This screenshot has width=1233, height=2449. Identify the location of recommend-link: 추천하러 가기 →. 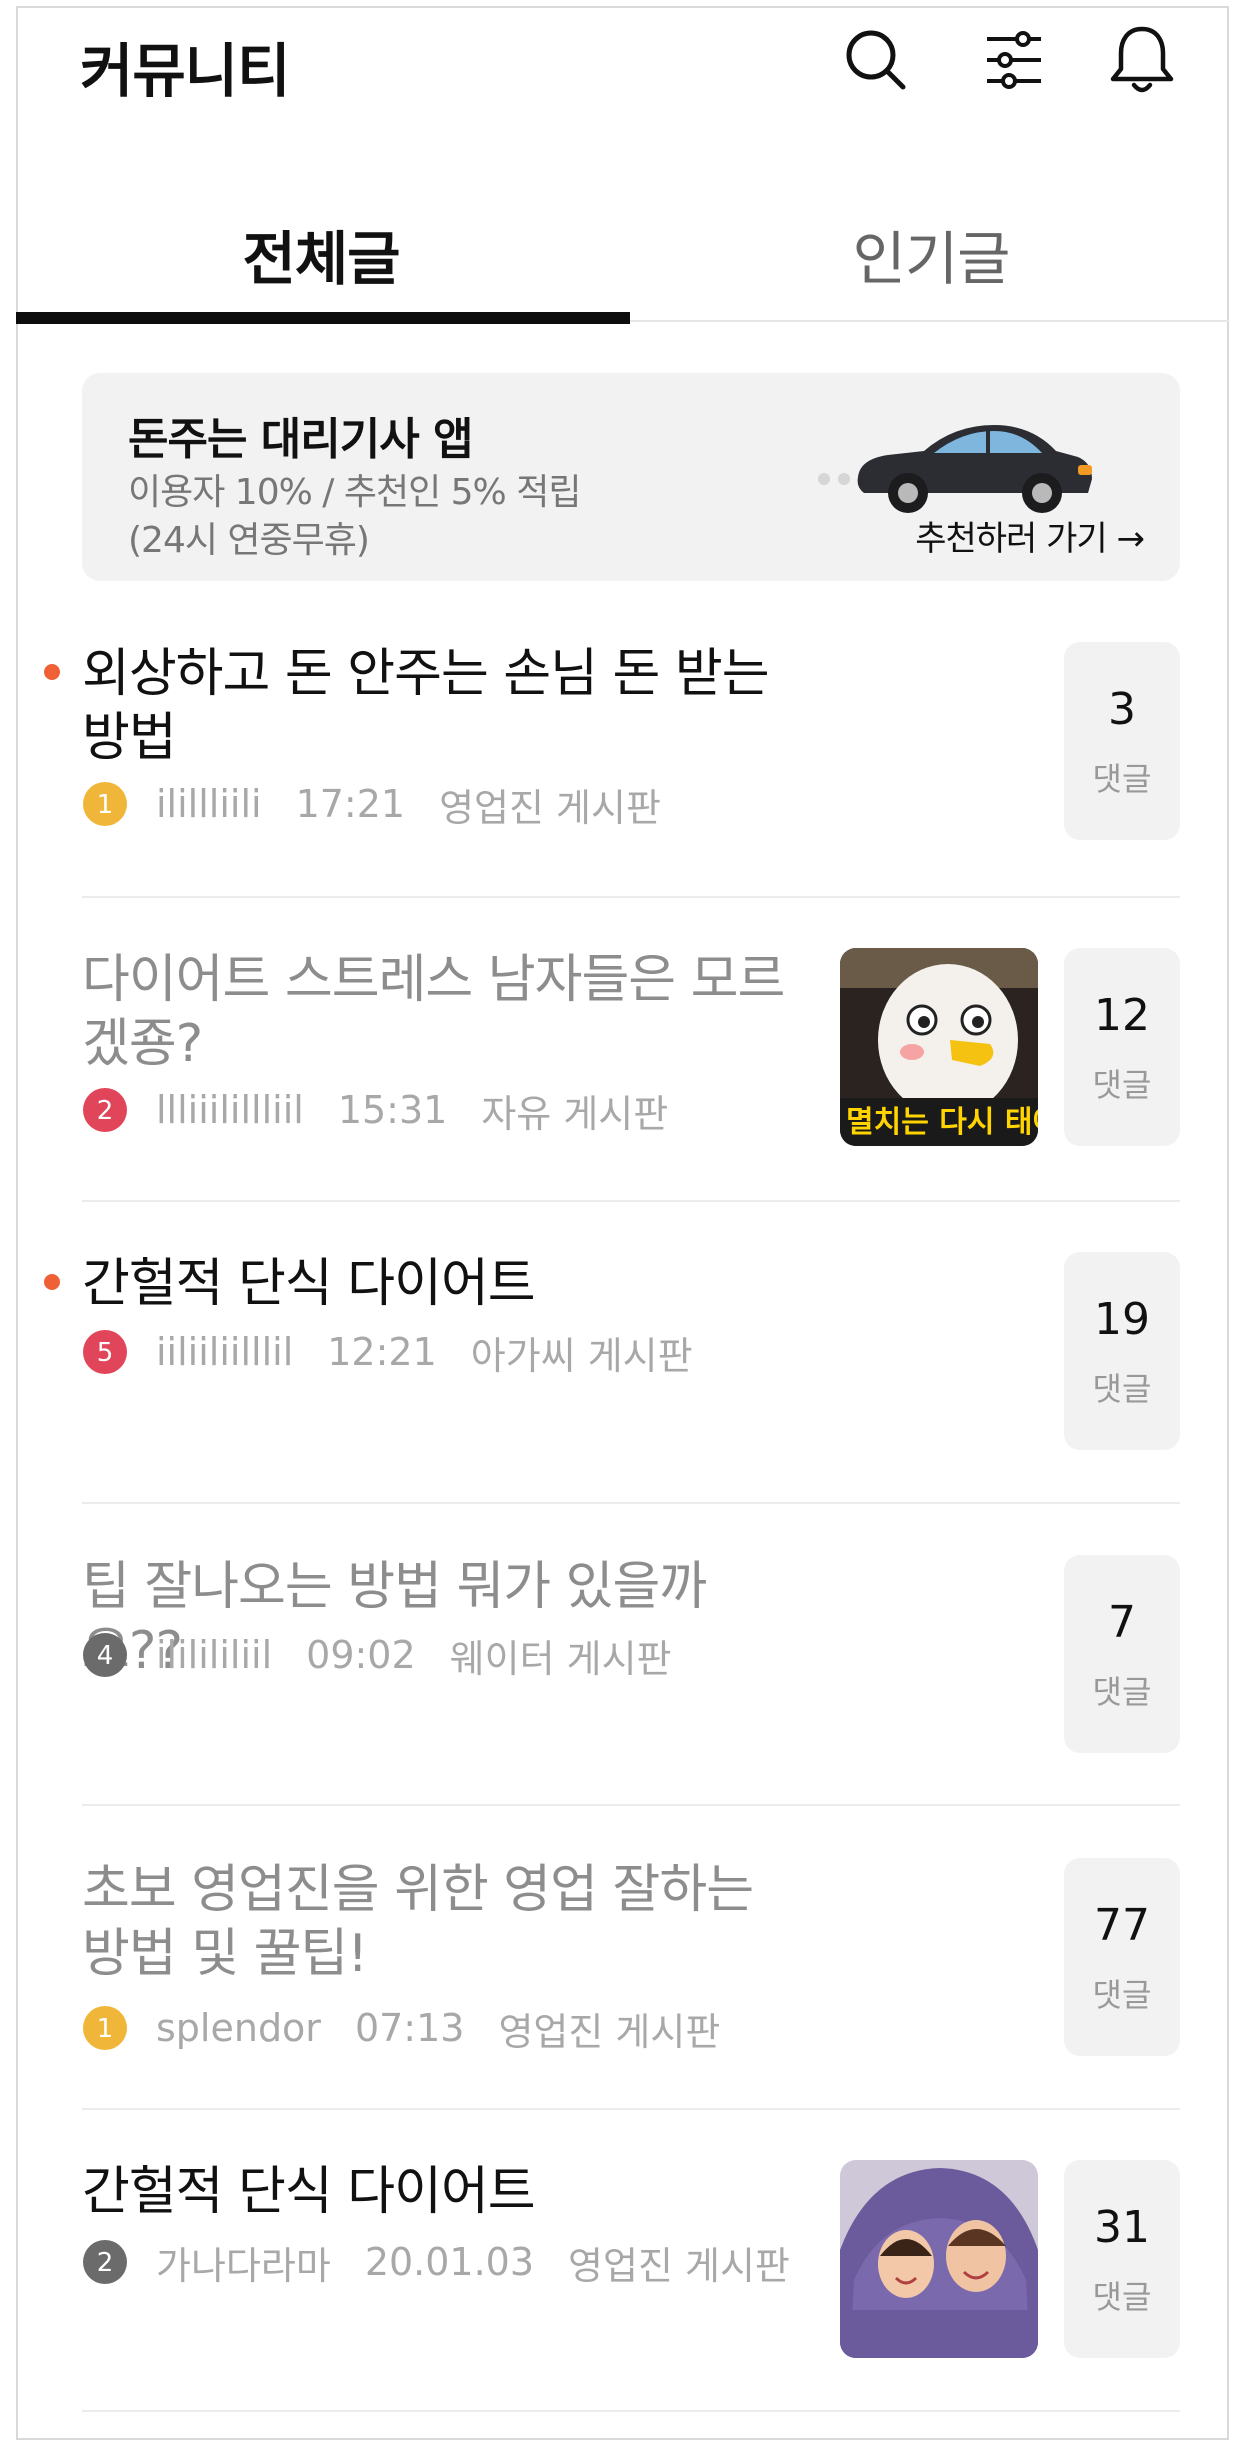
(1030, 535).